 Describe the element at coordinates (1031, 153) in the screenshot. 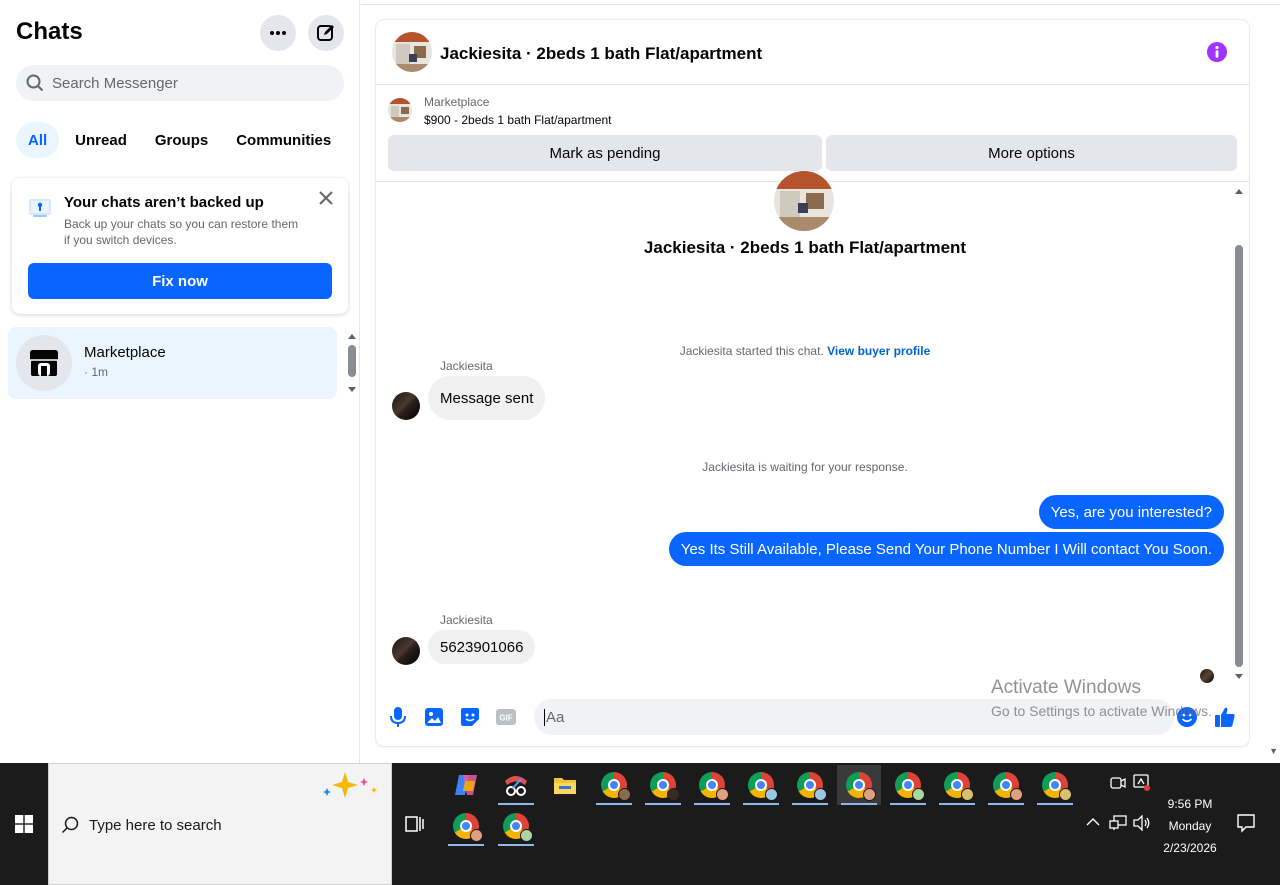

I see `more-options-listing-button: More options` at that location.